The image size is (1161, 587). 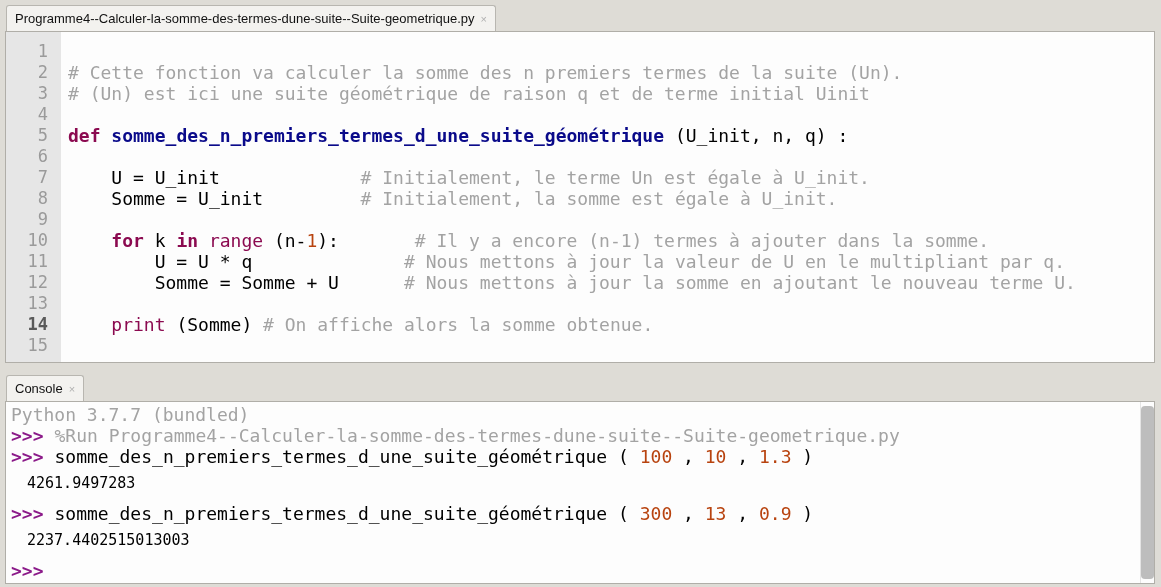 What do you see at coordinates (477, 435) in the screenshot?
I see `console-command: %Run Programme4--Calculer-la-somme-des-termes-dune-suite--Suite-geometrique.py` at bounding box center [477, 435].